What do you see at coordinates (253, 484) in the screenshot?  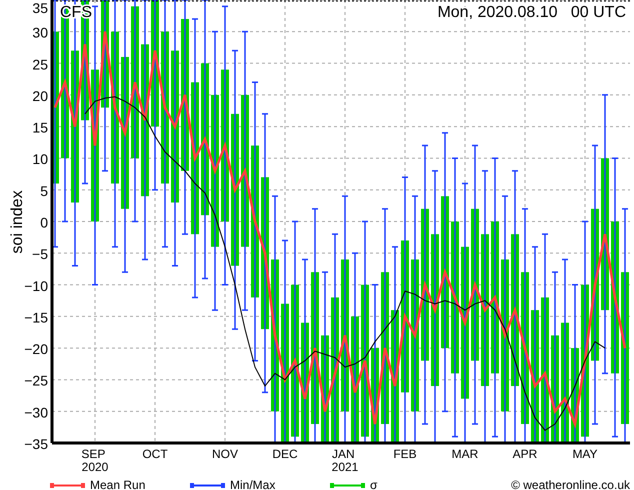 I see `legend-label: Min/Max` at bounding box center [253, 484].